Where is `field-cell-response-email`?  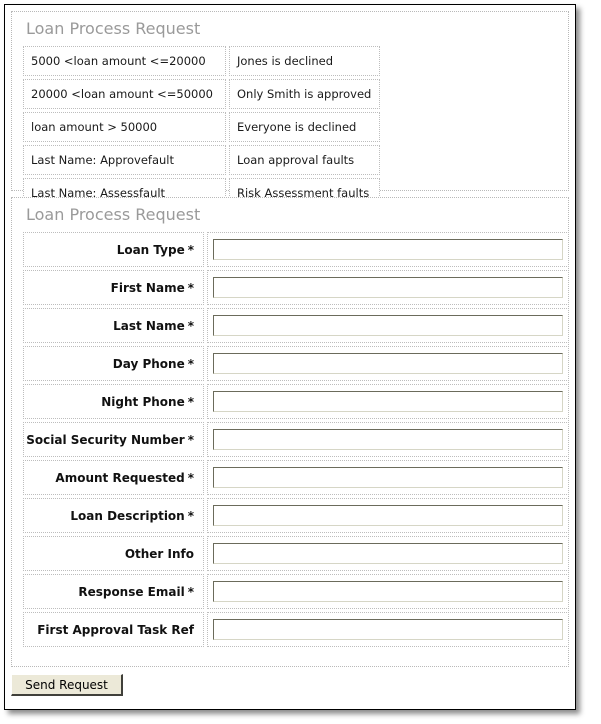
field-cell-response-email is located at coordinates (388, 591).